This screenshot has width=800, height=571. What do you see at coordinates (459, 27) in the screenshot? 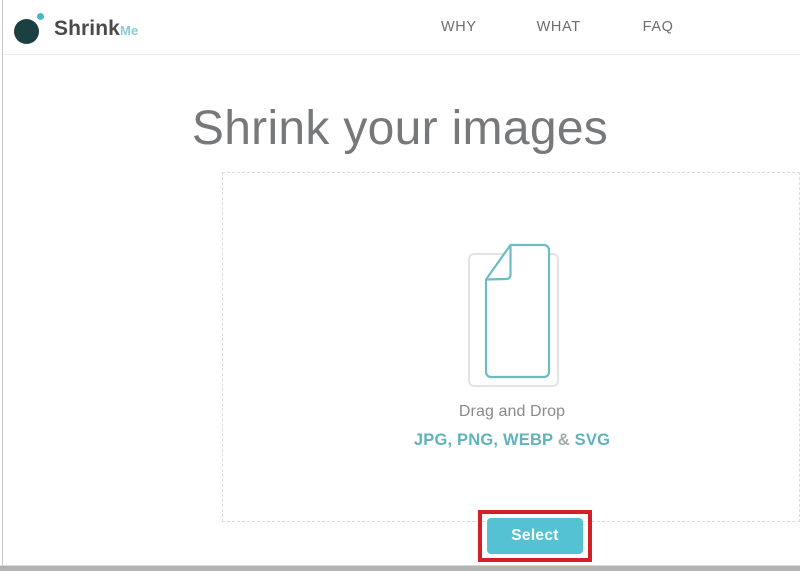
I see `nav-item-why: WHY` at bounding box center [459, 27].